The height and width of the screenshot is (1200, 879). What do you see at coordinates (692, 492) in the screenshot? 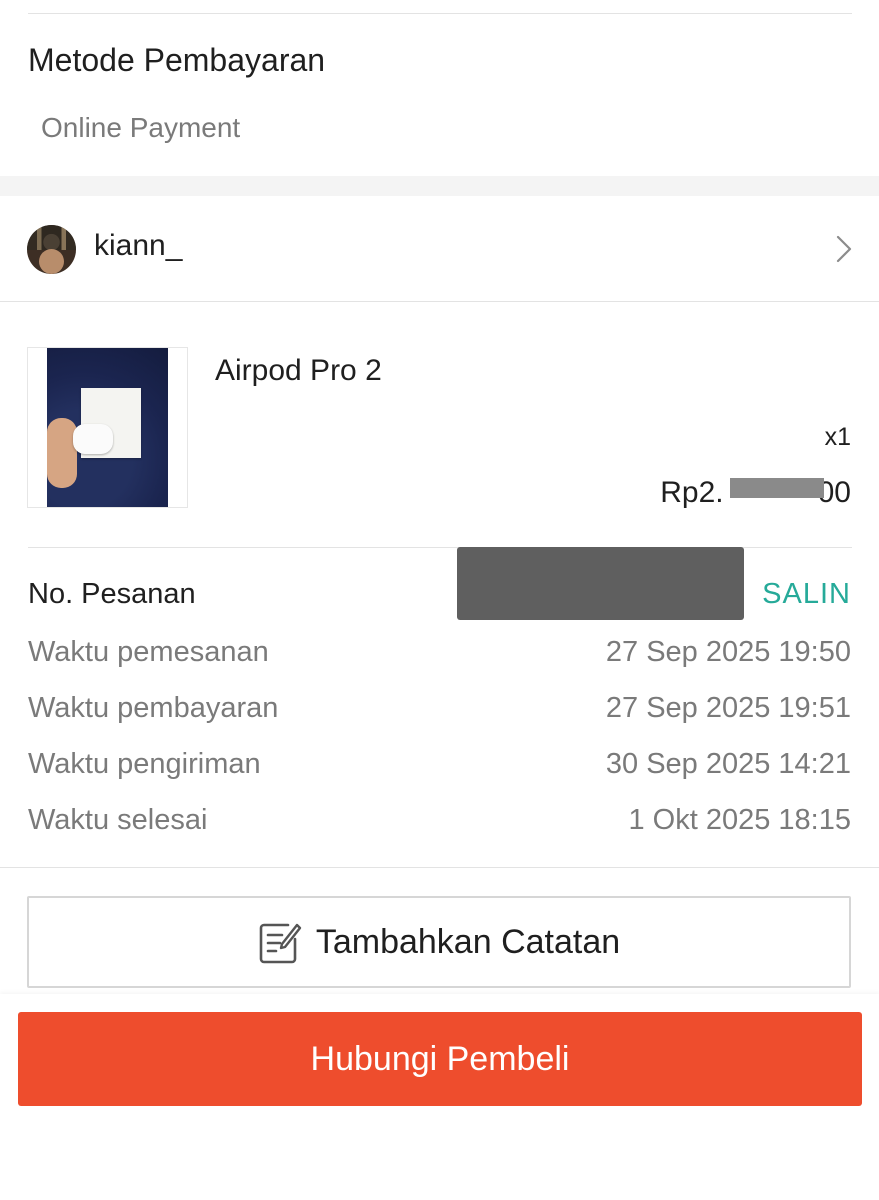
I see `product-price-prefix: Rp2.` at bounding box center [692, 492].